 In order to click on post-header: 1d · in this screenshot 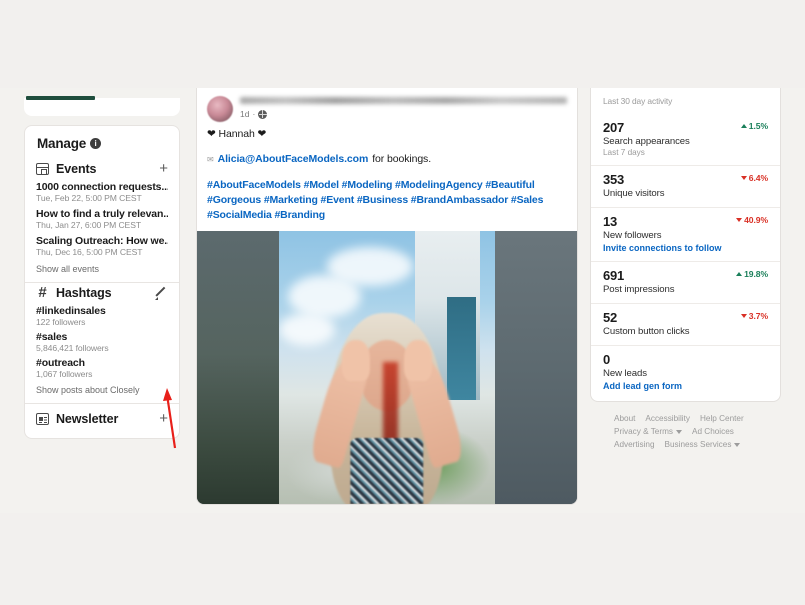, I will do `click(387, 105)`.